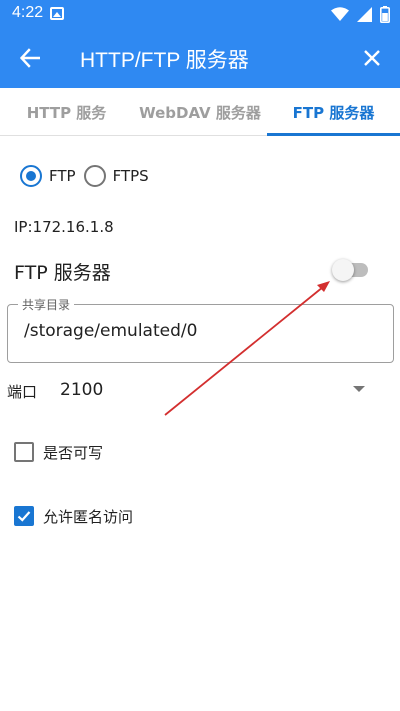 This screenshot has height=711, width=400. Describe the element at coordinates (94, 176) in the screenshot. I see `radio-ftps` at that location.